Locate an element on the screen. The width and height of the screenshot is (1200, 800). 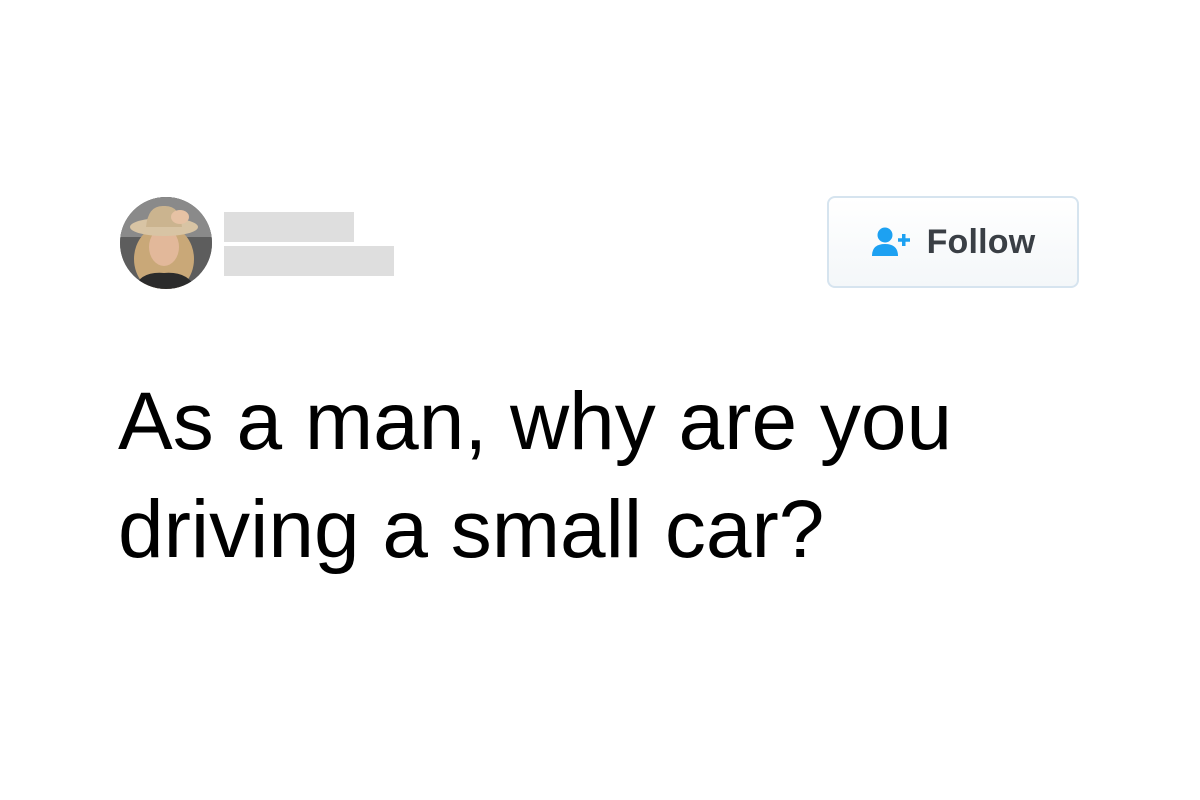
follow-label: Follow is located at coordinates (981, 241).